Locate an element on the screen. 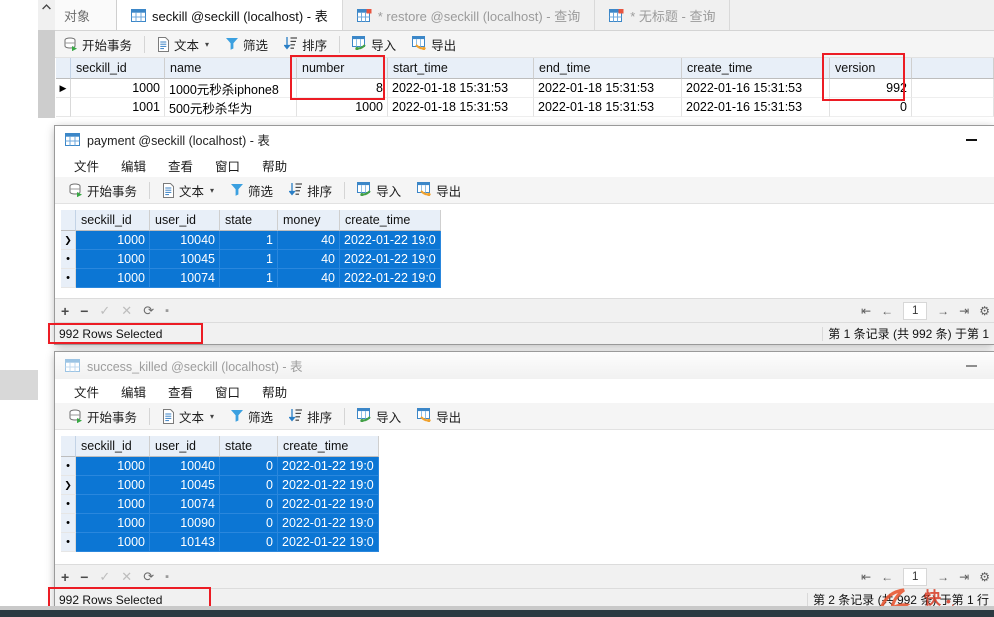 The image size is (994, 617). prev-page-button: ← is located at coordinates (887, 577).